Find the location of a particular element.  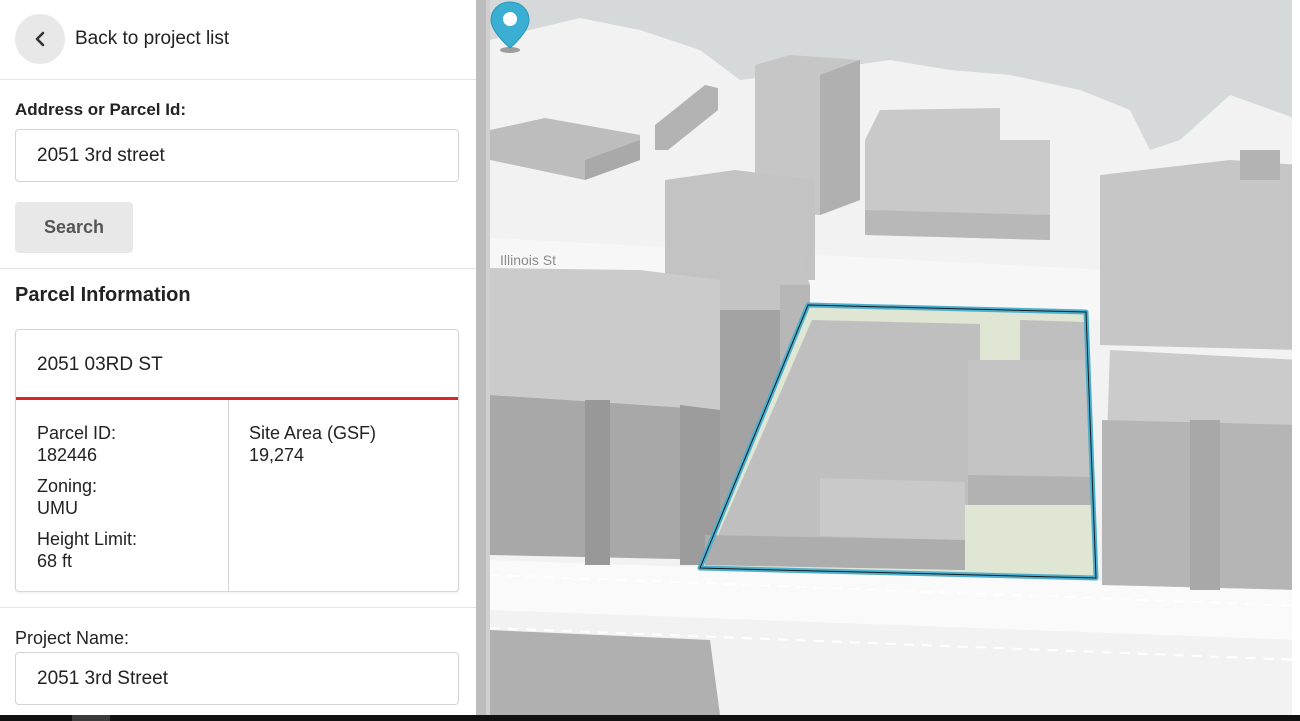

search-button: Search is located at coordinates (74, 227).